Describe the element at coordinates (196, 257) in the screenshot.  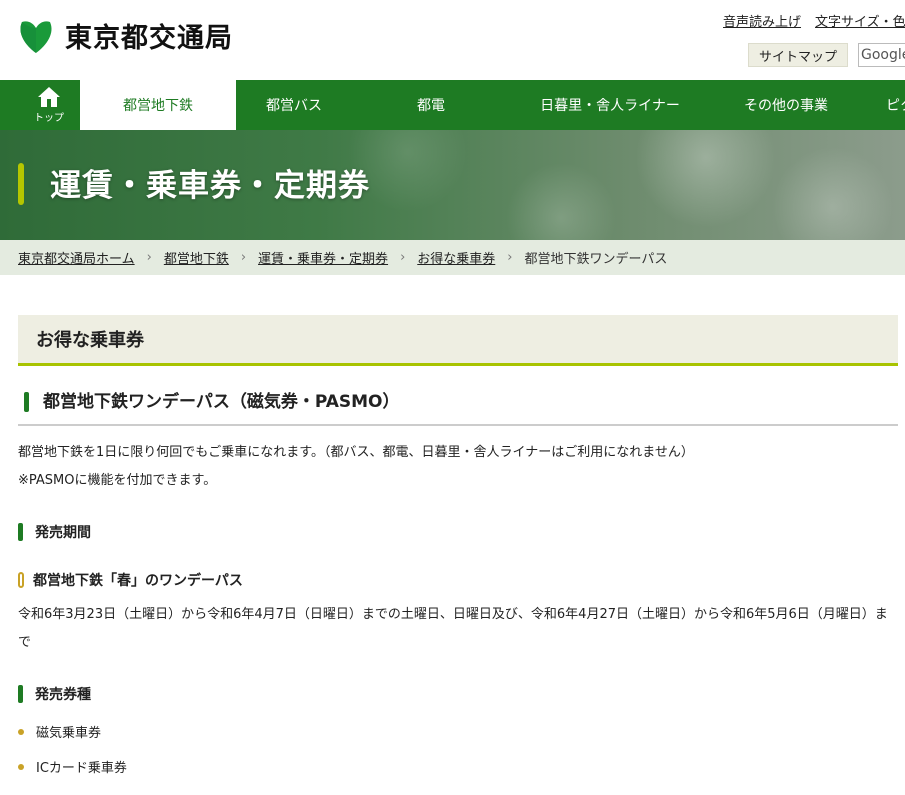
I see `breadcrumb-link-subway: 都営地下鉄` at that location.